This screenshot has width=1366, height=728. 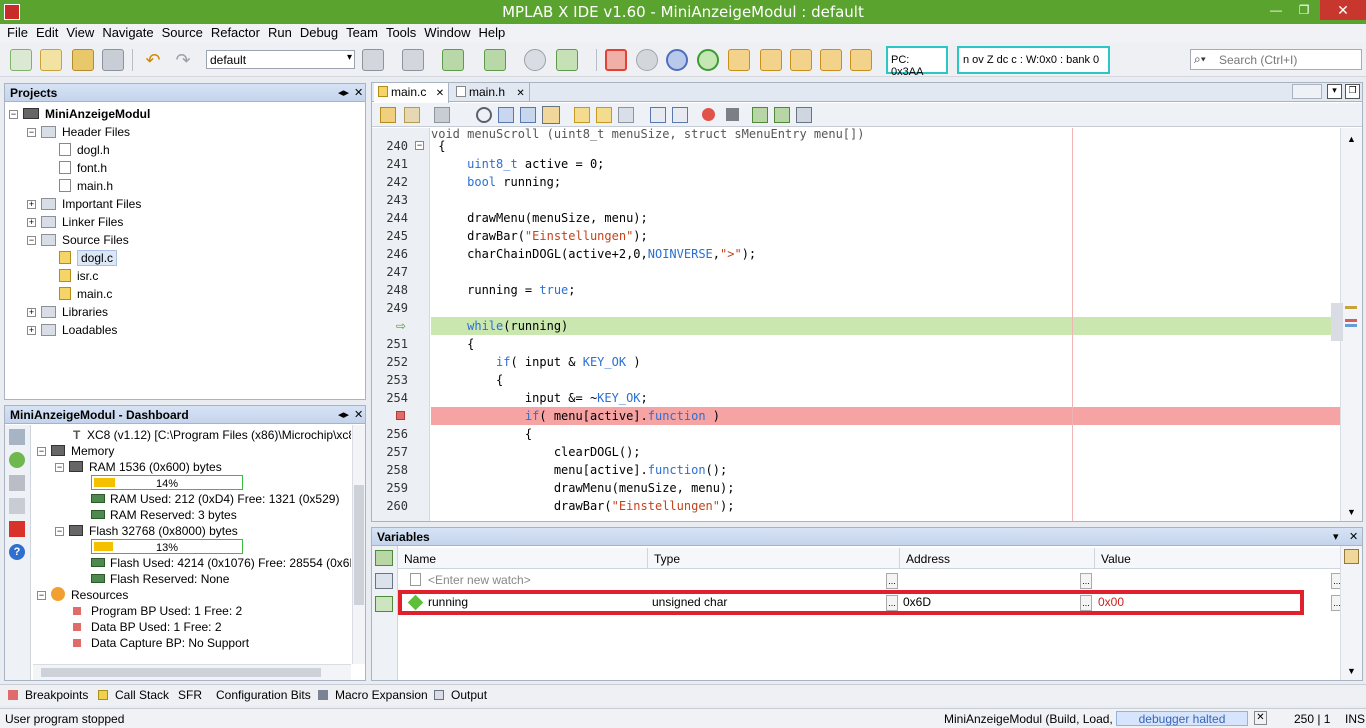 What do you see at coordinates (535, 60) in the screenshot?
I see `reset-icon` at bounding box center [535, 60].